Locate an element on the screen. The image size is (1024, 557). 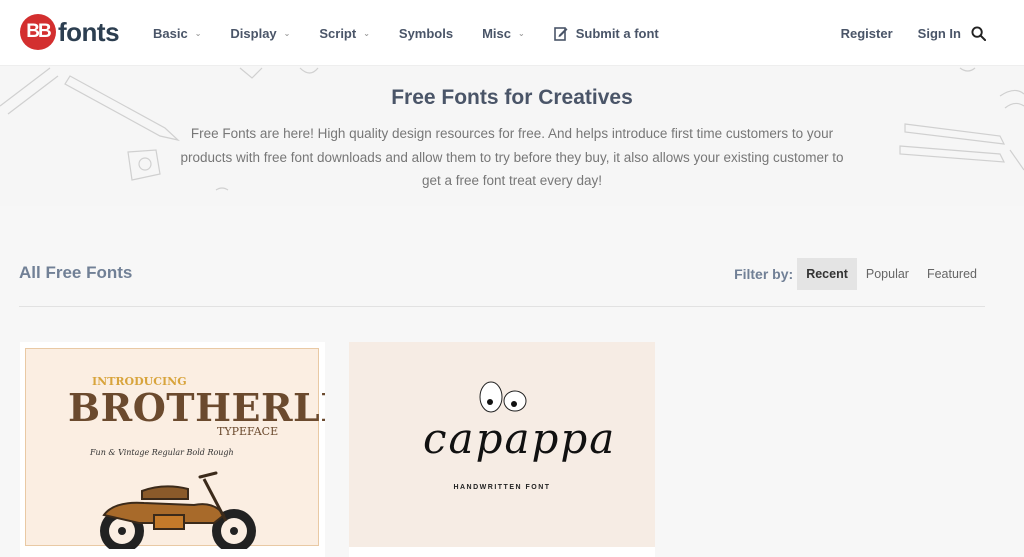
font-card-capappa: capappa HANDWRITTEN FONT is located at coordinates (502, 449).